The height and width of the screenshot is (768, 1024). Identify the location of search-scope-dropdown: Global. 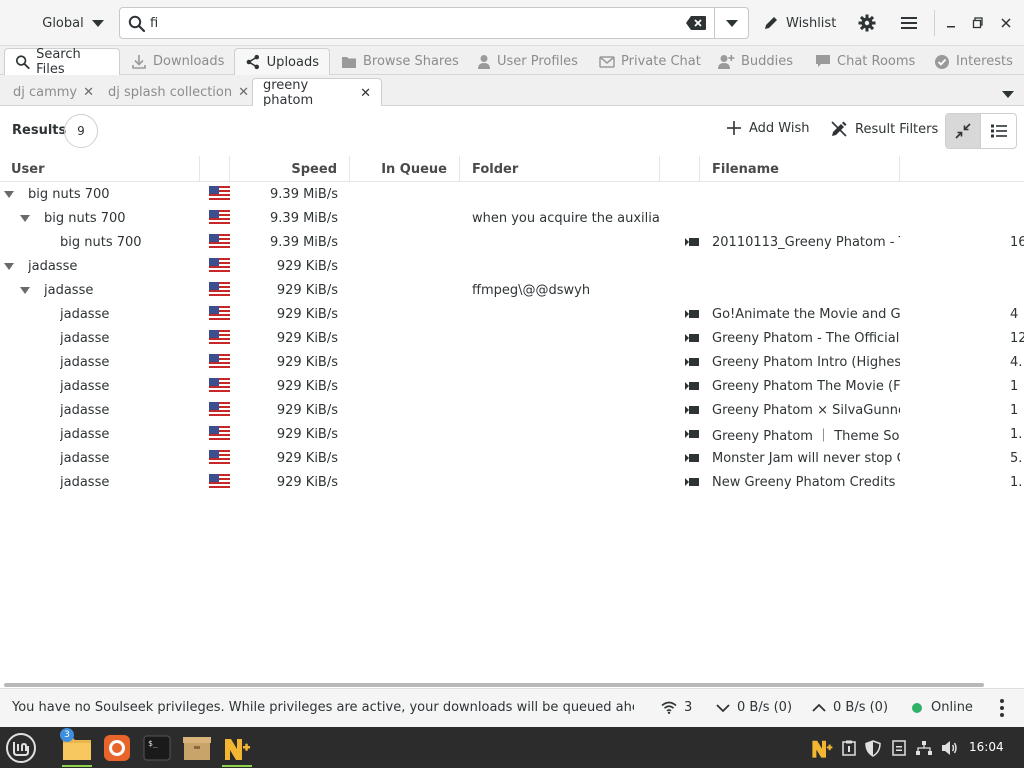
(73, 23).